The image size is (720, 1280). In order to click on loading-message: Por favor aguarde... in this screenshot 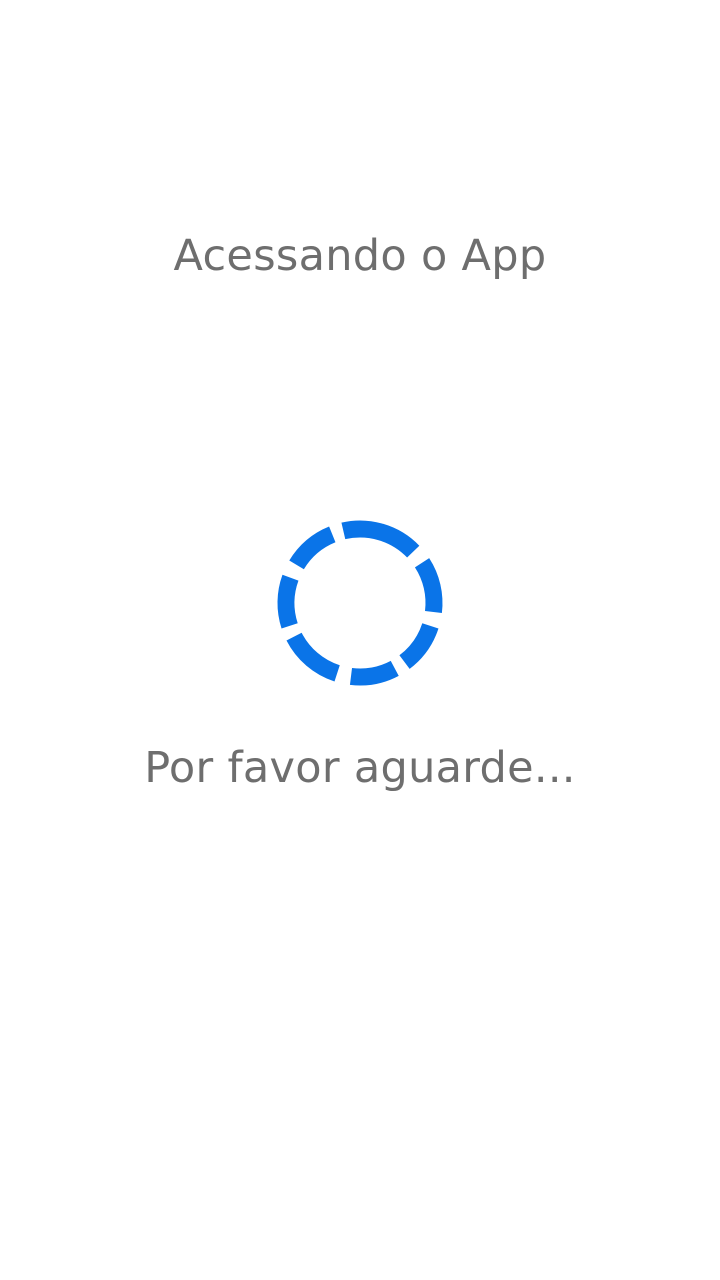, I will do `click(360, 768)`.